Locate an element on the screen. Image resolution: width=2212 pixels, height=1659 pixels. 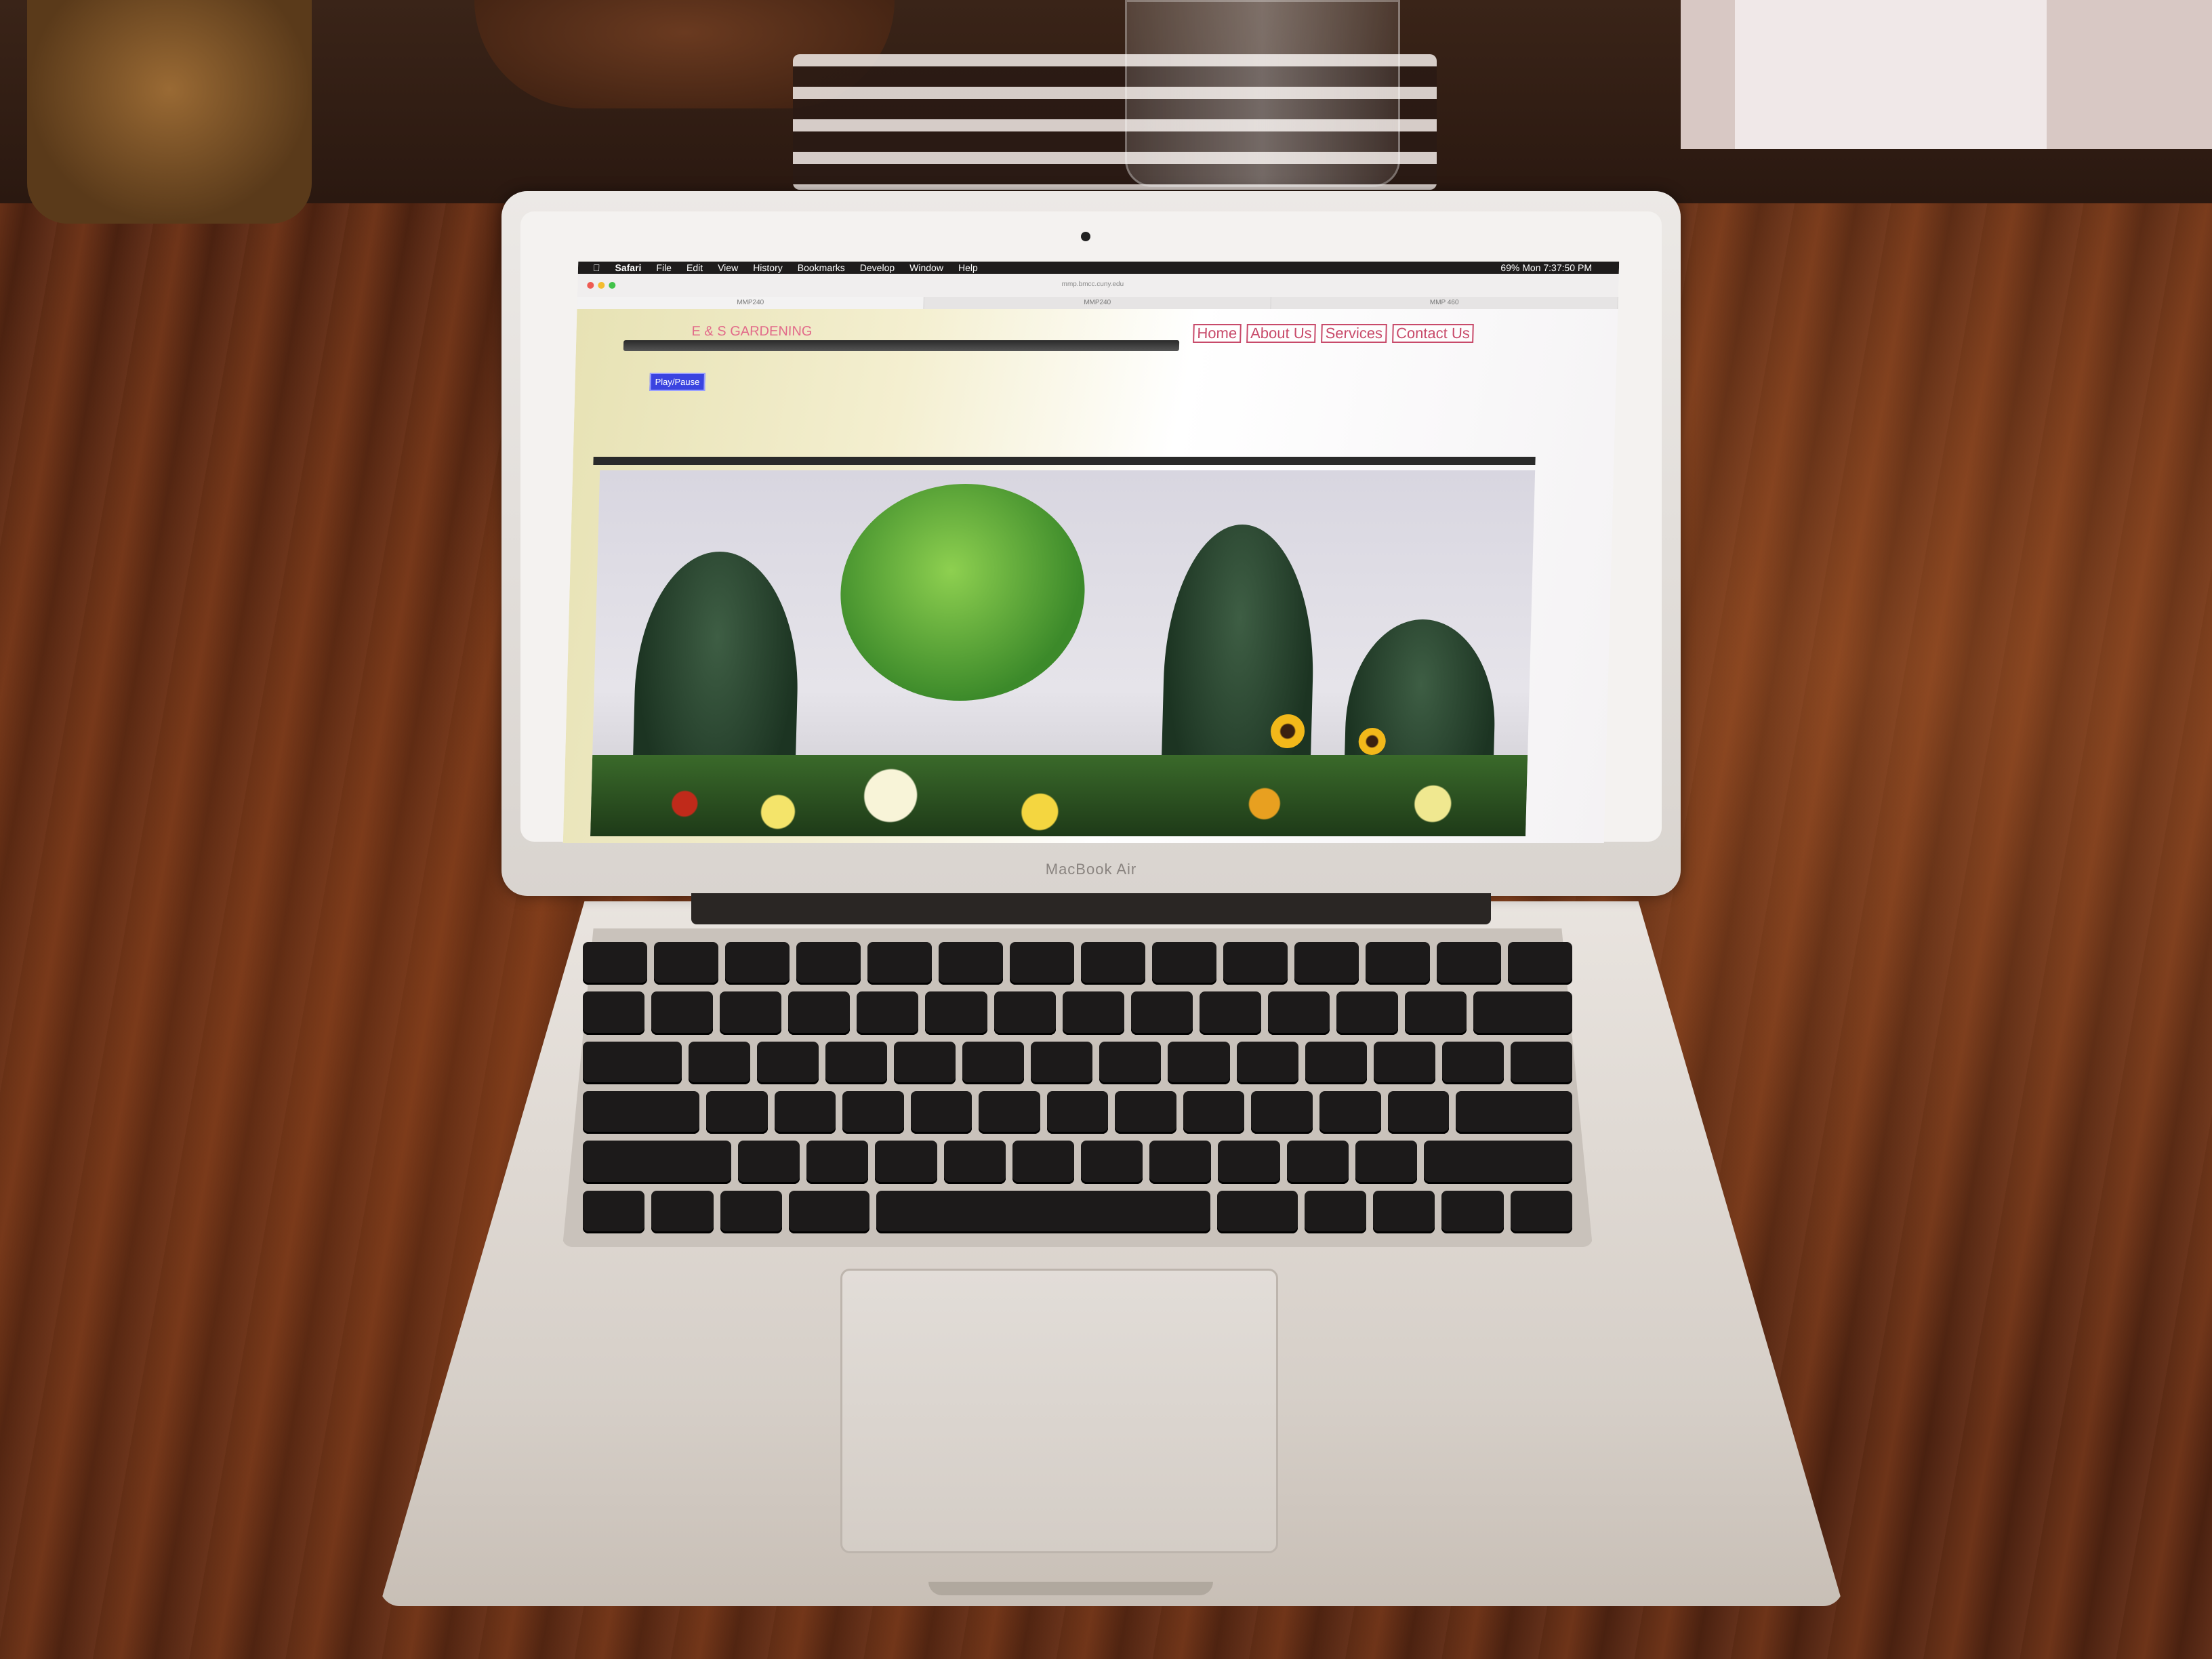
caps-lock-key is located at coordinates (641, 1112).